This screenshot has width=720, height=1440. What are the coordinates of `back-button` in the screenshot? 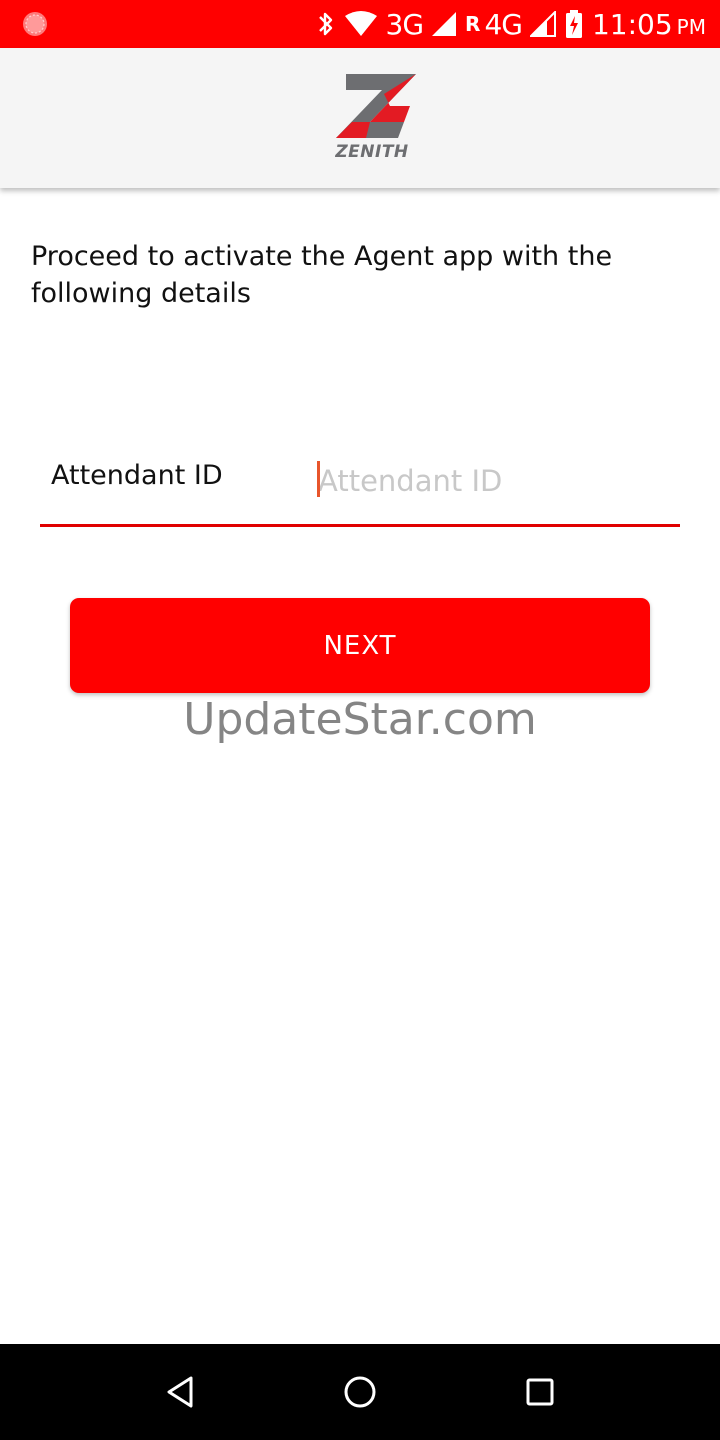 It's located at (180, 1392).